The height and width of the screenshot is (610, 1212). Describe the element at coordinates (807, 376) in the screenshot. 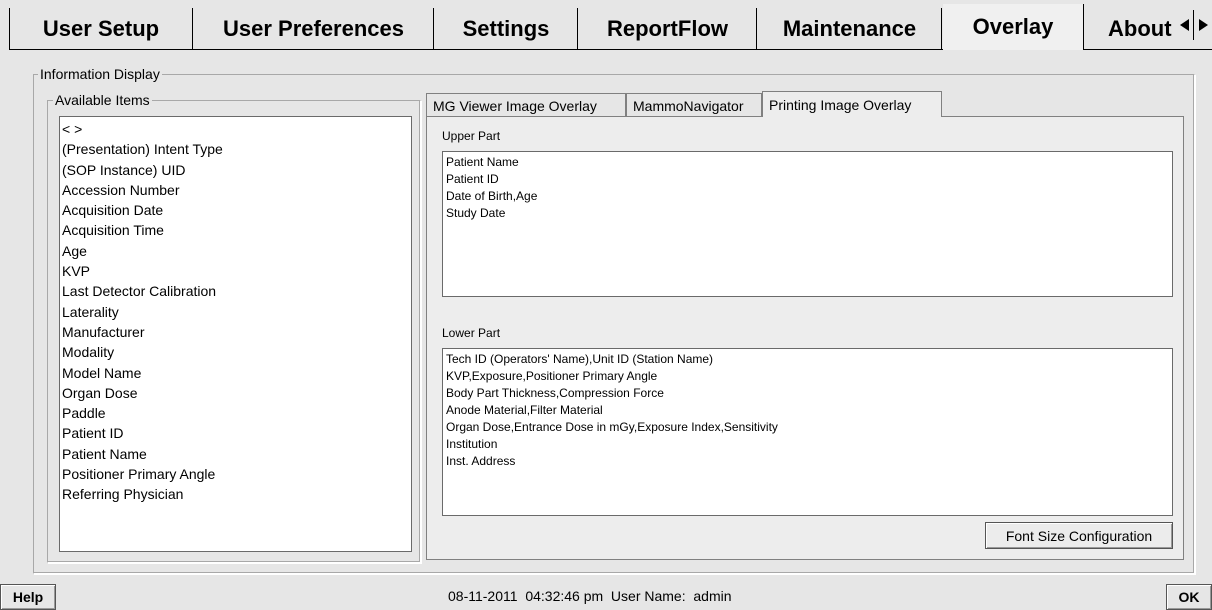

I see `list-item: KVP,Exposure,Positioner Primary Angle` at that location.